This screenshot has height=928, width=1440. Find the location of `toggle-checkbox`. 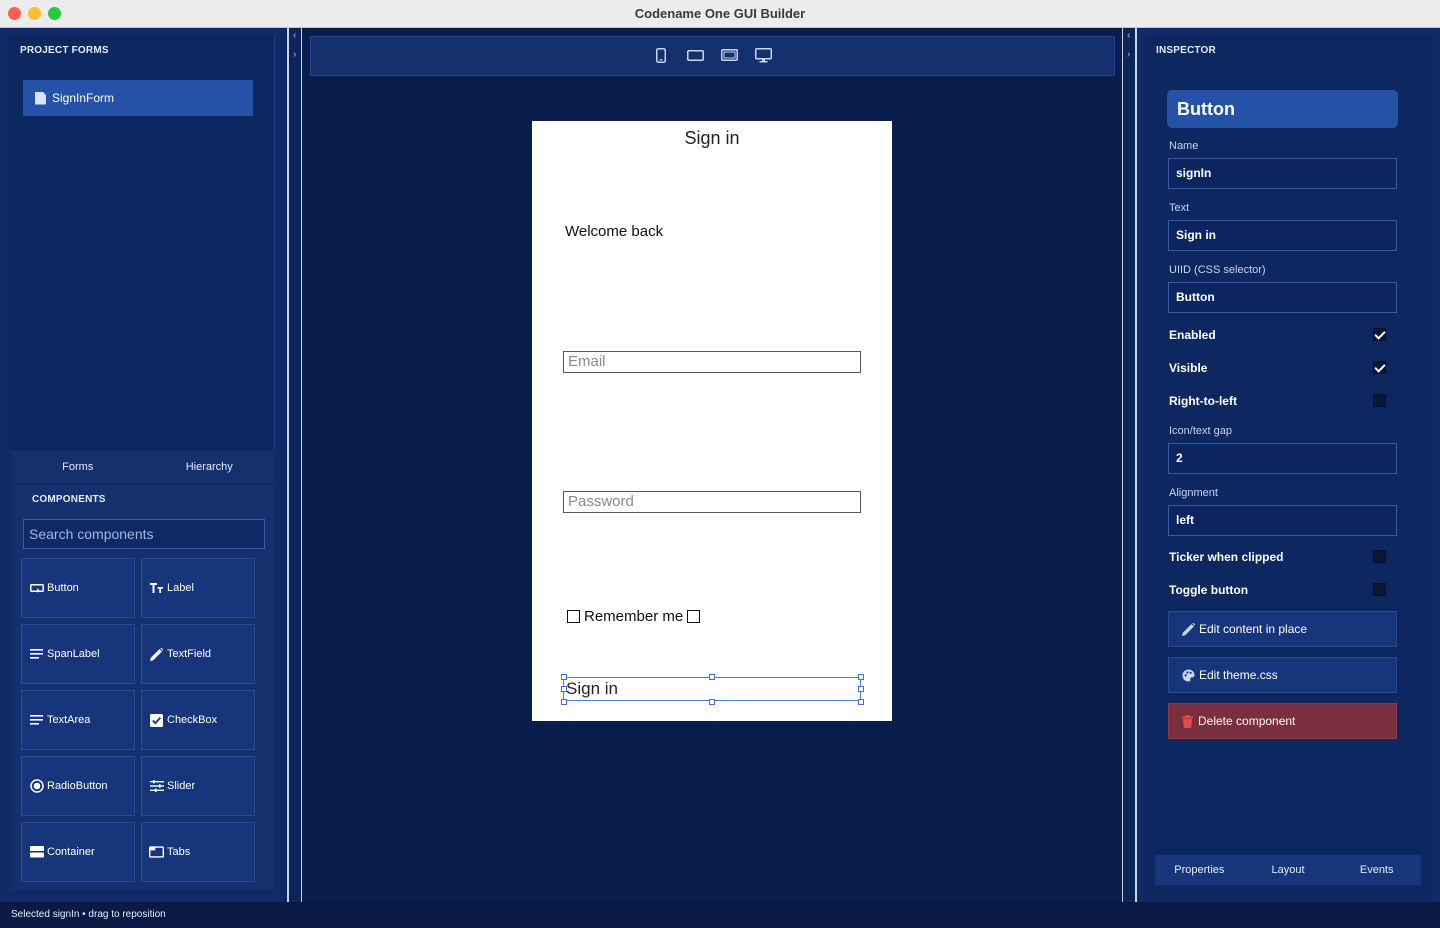

toggle-checkbox is located at coordinates (1379, 589).